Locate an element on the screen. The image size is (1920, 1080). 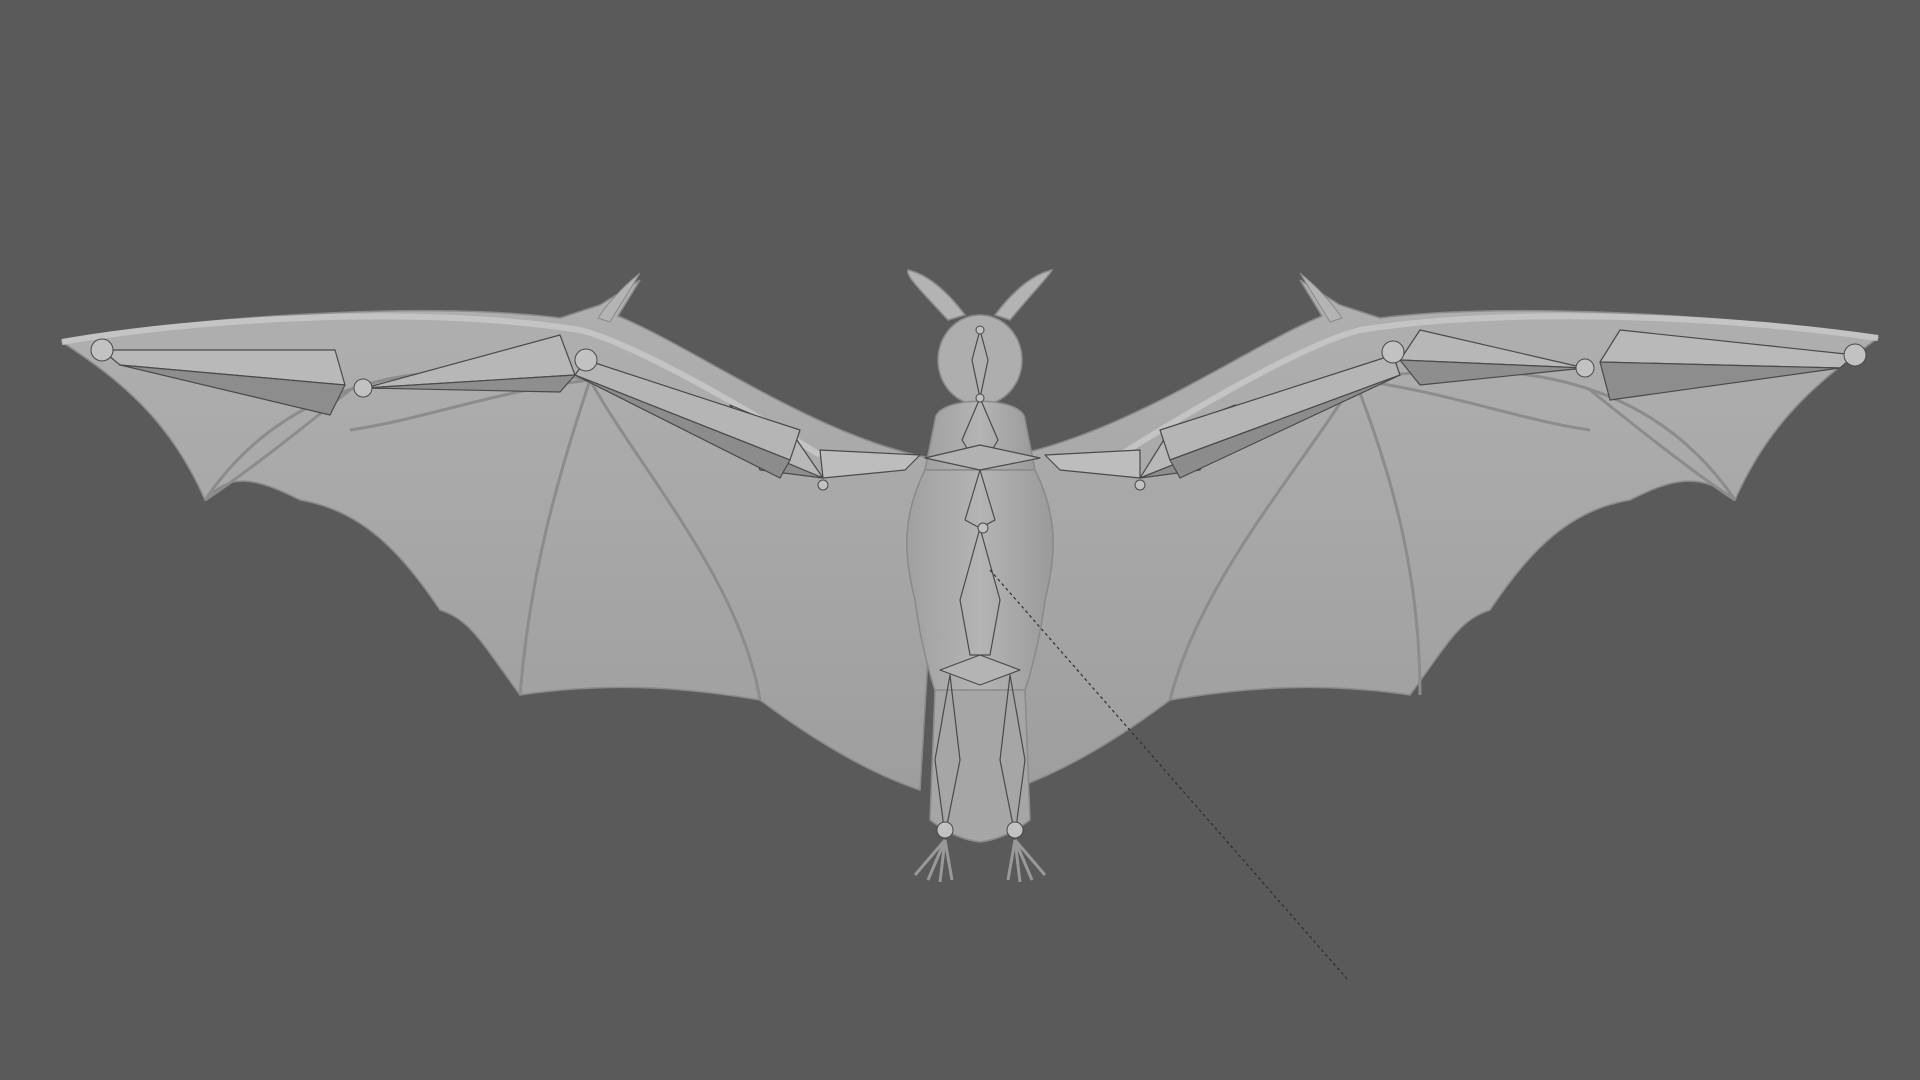
joint-right-wrist is located at coordinates (1393, 352).